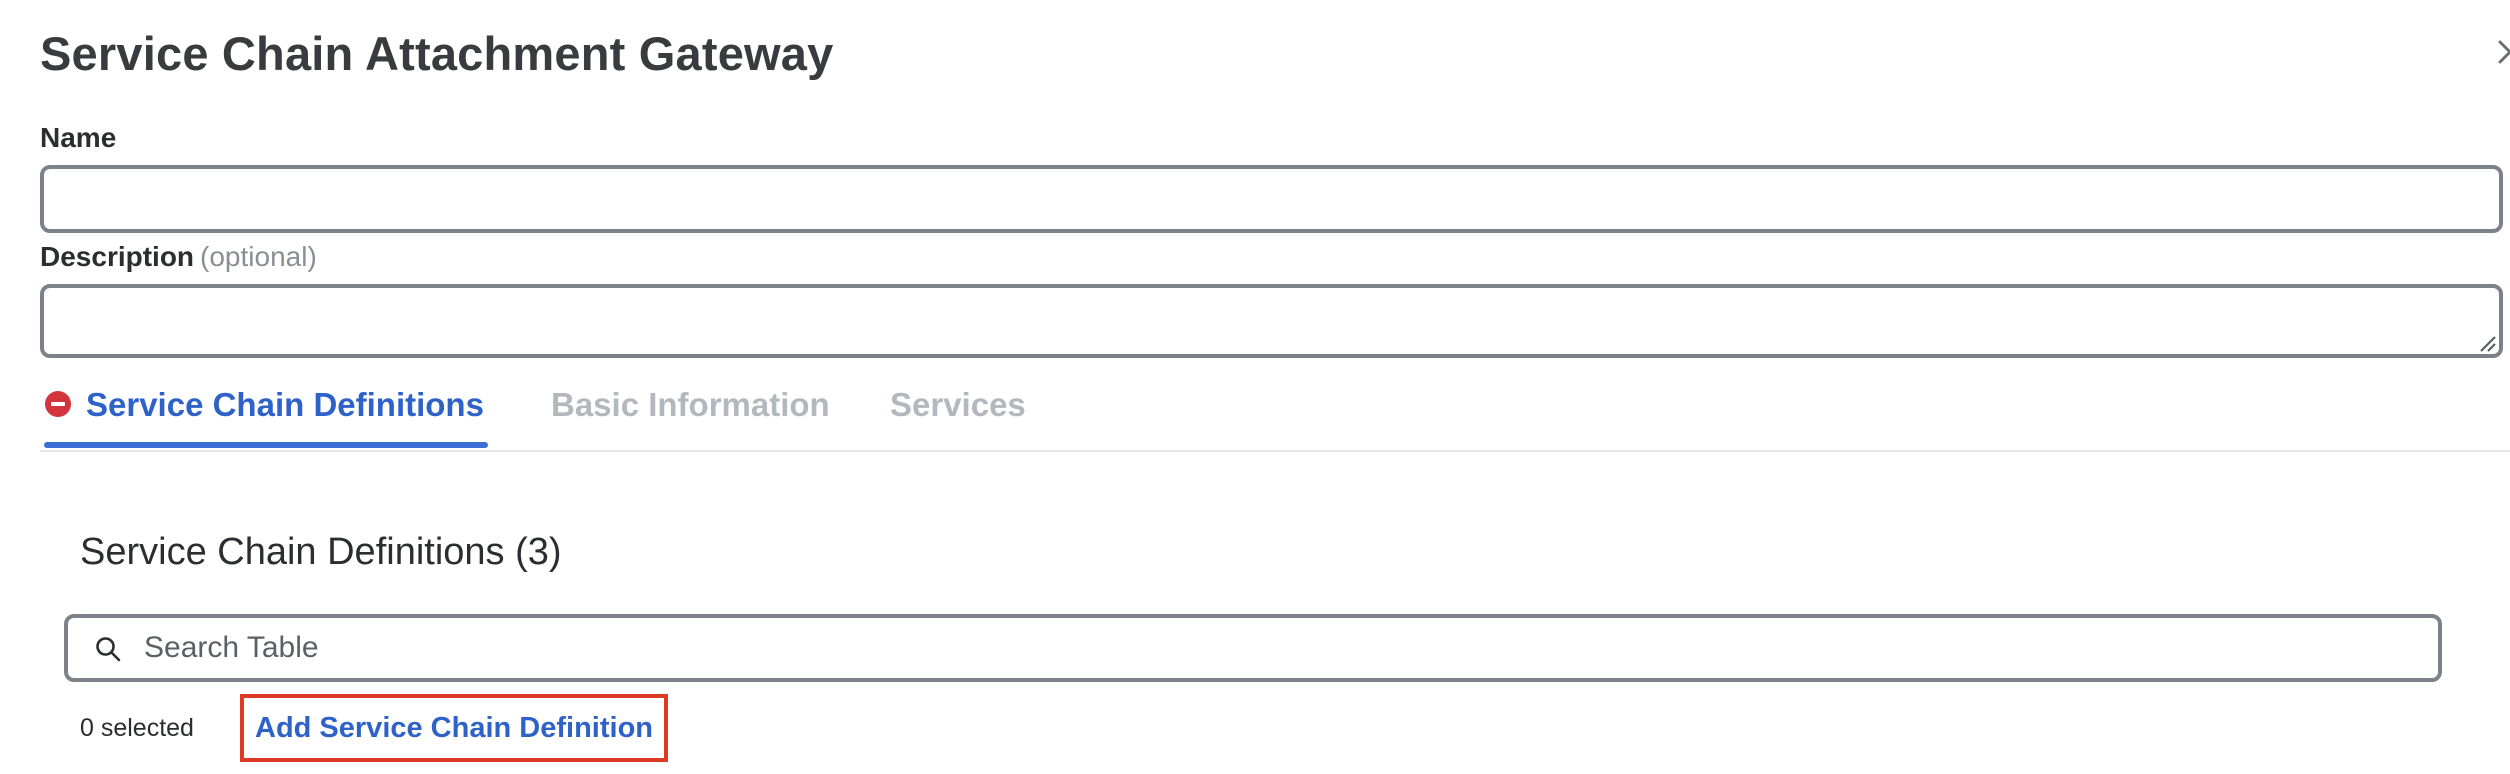 Image resolution: width=2510 pixels, height=774 pixels. What do you see at coordinates (108, 649) in the screenshot?
I see `search-icon` at bounding box center [108, 649].